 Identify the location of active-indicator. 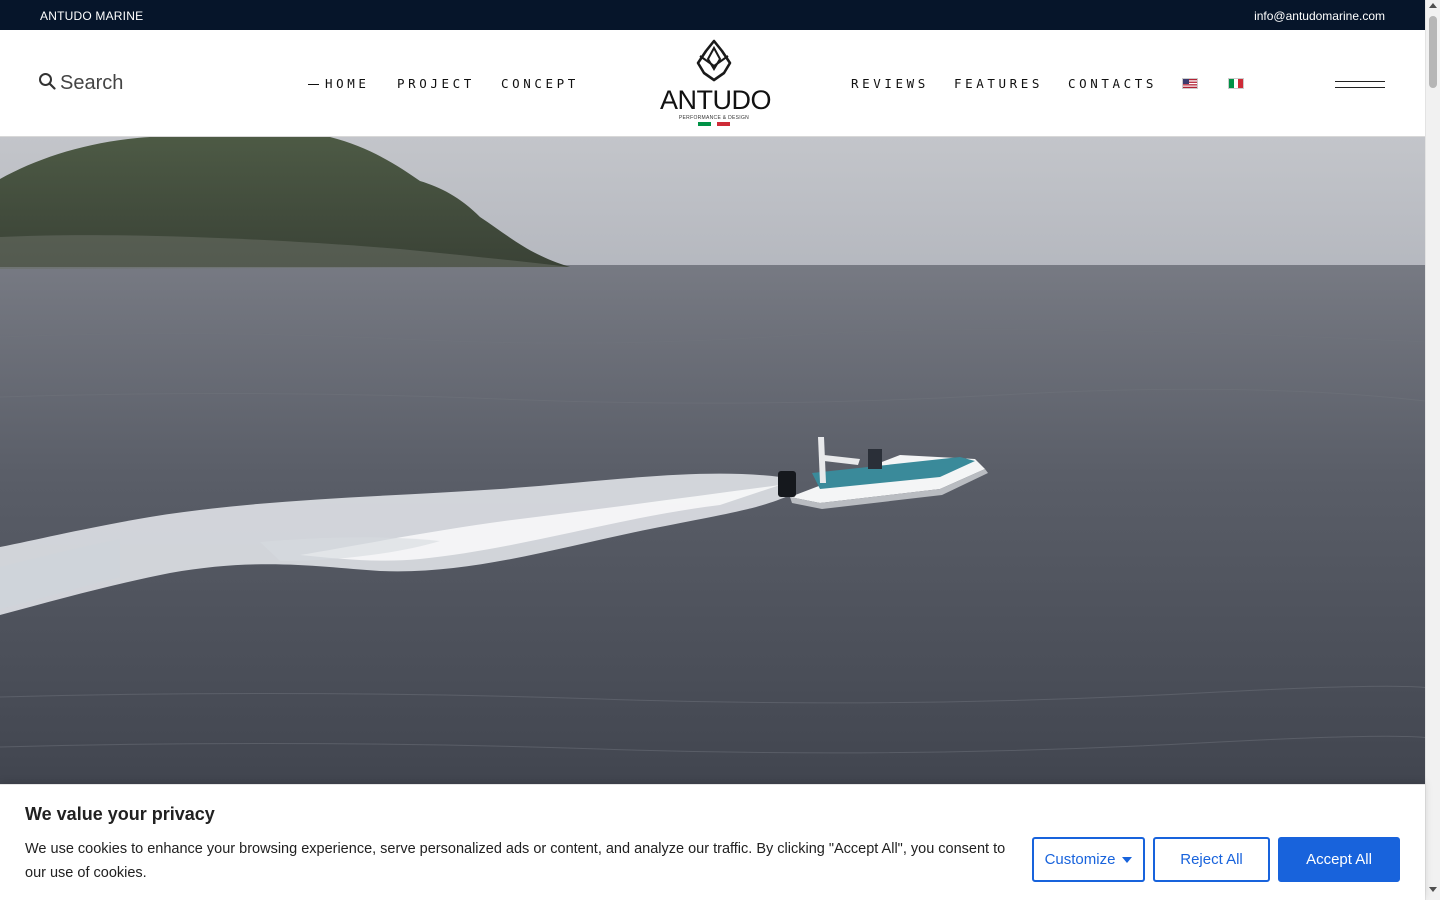
(313, 84).